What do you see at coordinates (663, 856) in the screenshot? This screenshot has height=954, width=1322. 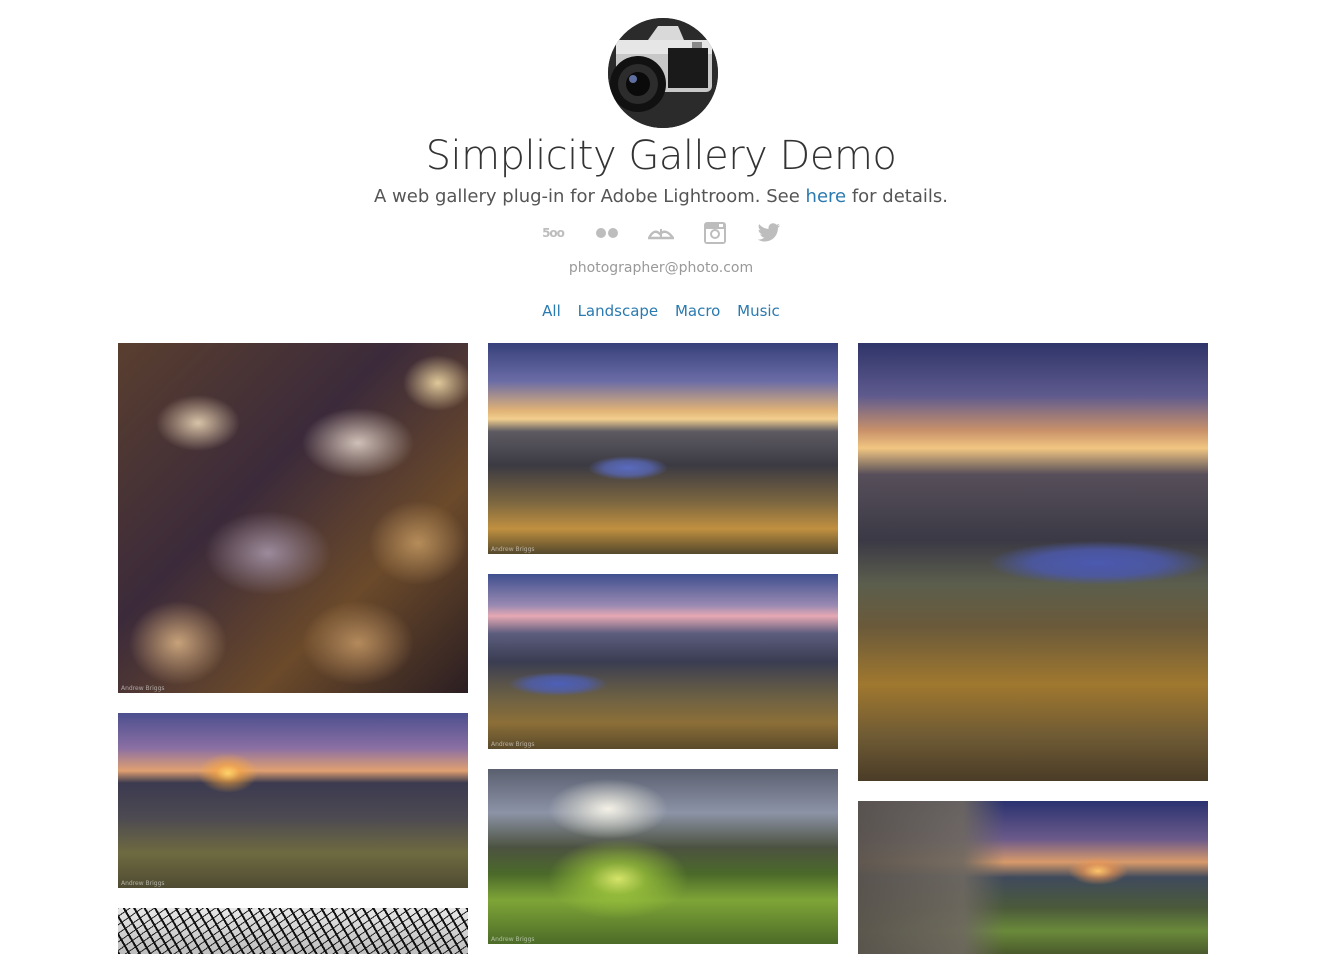 I see `photo-green-valley: Andrew Briggs` at bounding box center [663, 856].